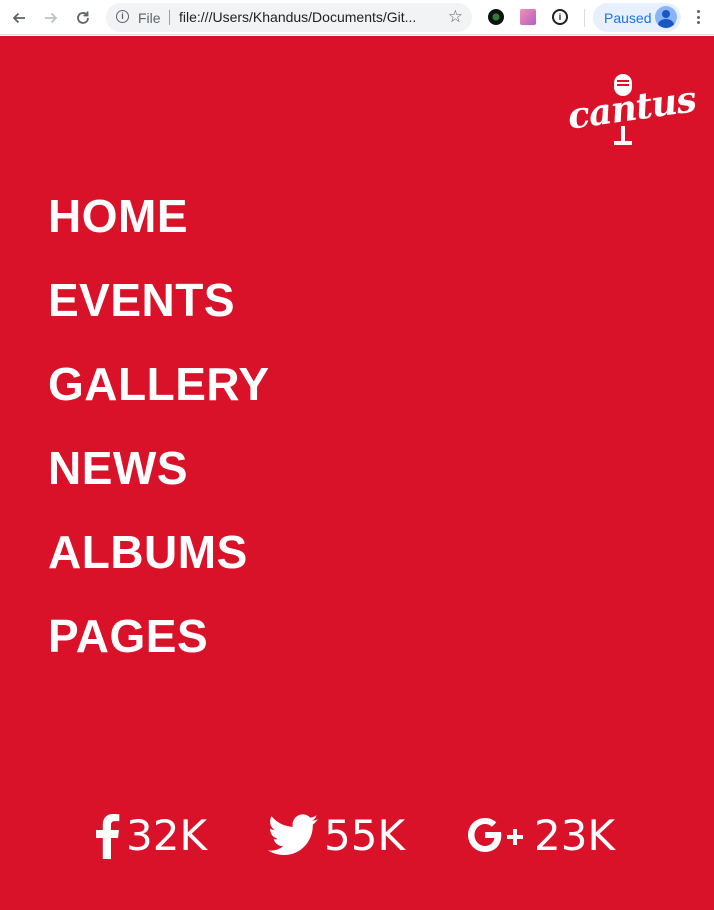 This screenshot has height=910, width=714. What do you see at coordinates (122, 16) in the screenshot?
I see `info-icon: i` at bounding box center [122, 16].